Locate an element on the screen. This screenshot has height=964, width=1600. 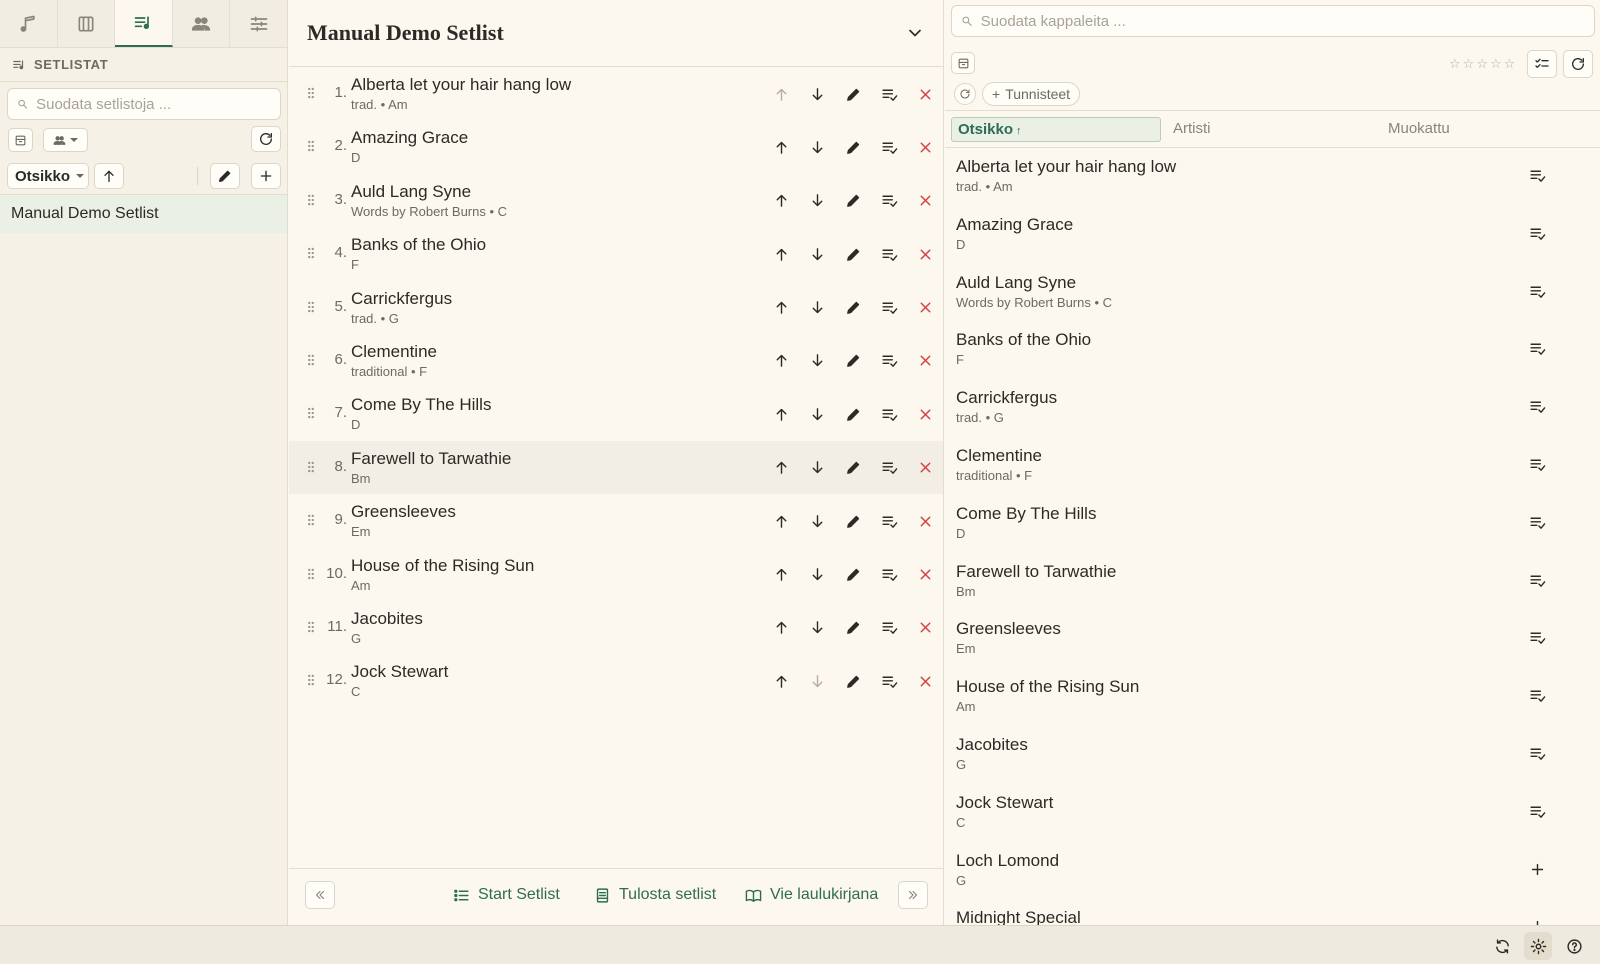
sync-button is located at coordinates (1502, 946).